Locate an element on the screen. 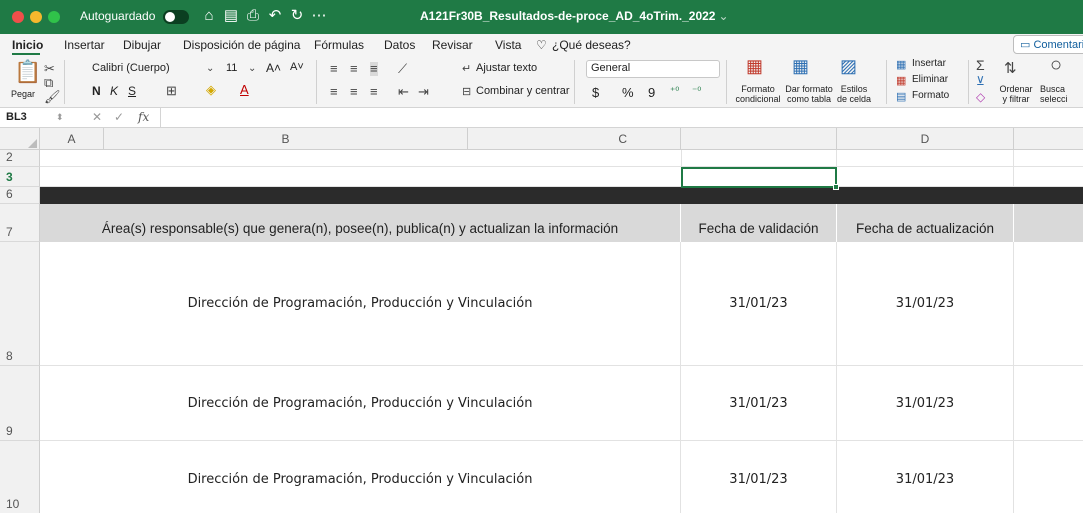 Image resolution: width=1083 pixels, height=513 pixels. align-top-icon: ≡ is located at coordinates (334, 69).